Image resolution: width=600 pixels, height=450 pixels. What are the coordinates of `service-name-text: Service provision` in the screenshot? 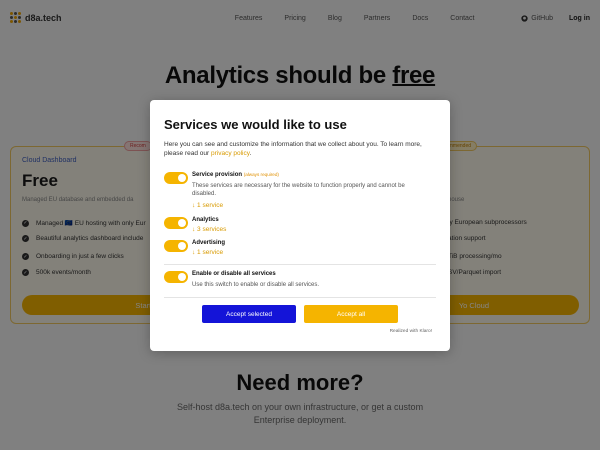 It's located at (217, 175).